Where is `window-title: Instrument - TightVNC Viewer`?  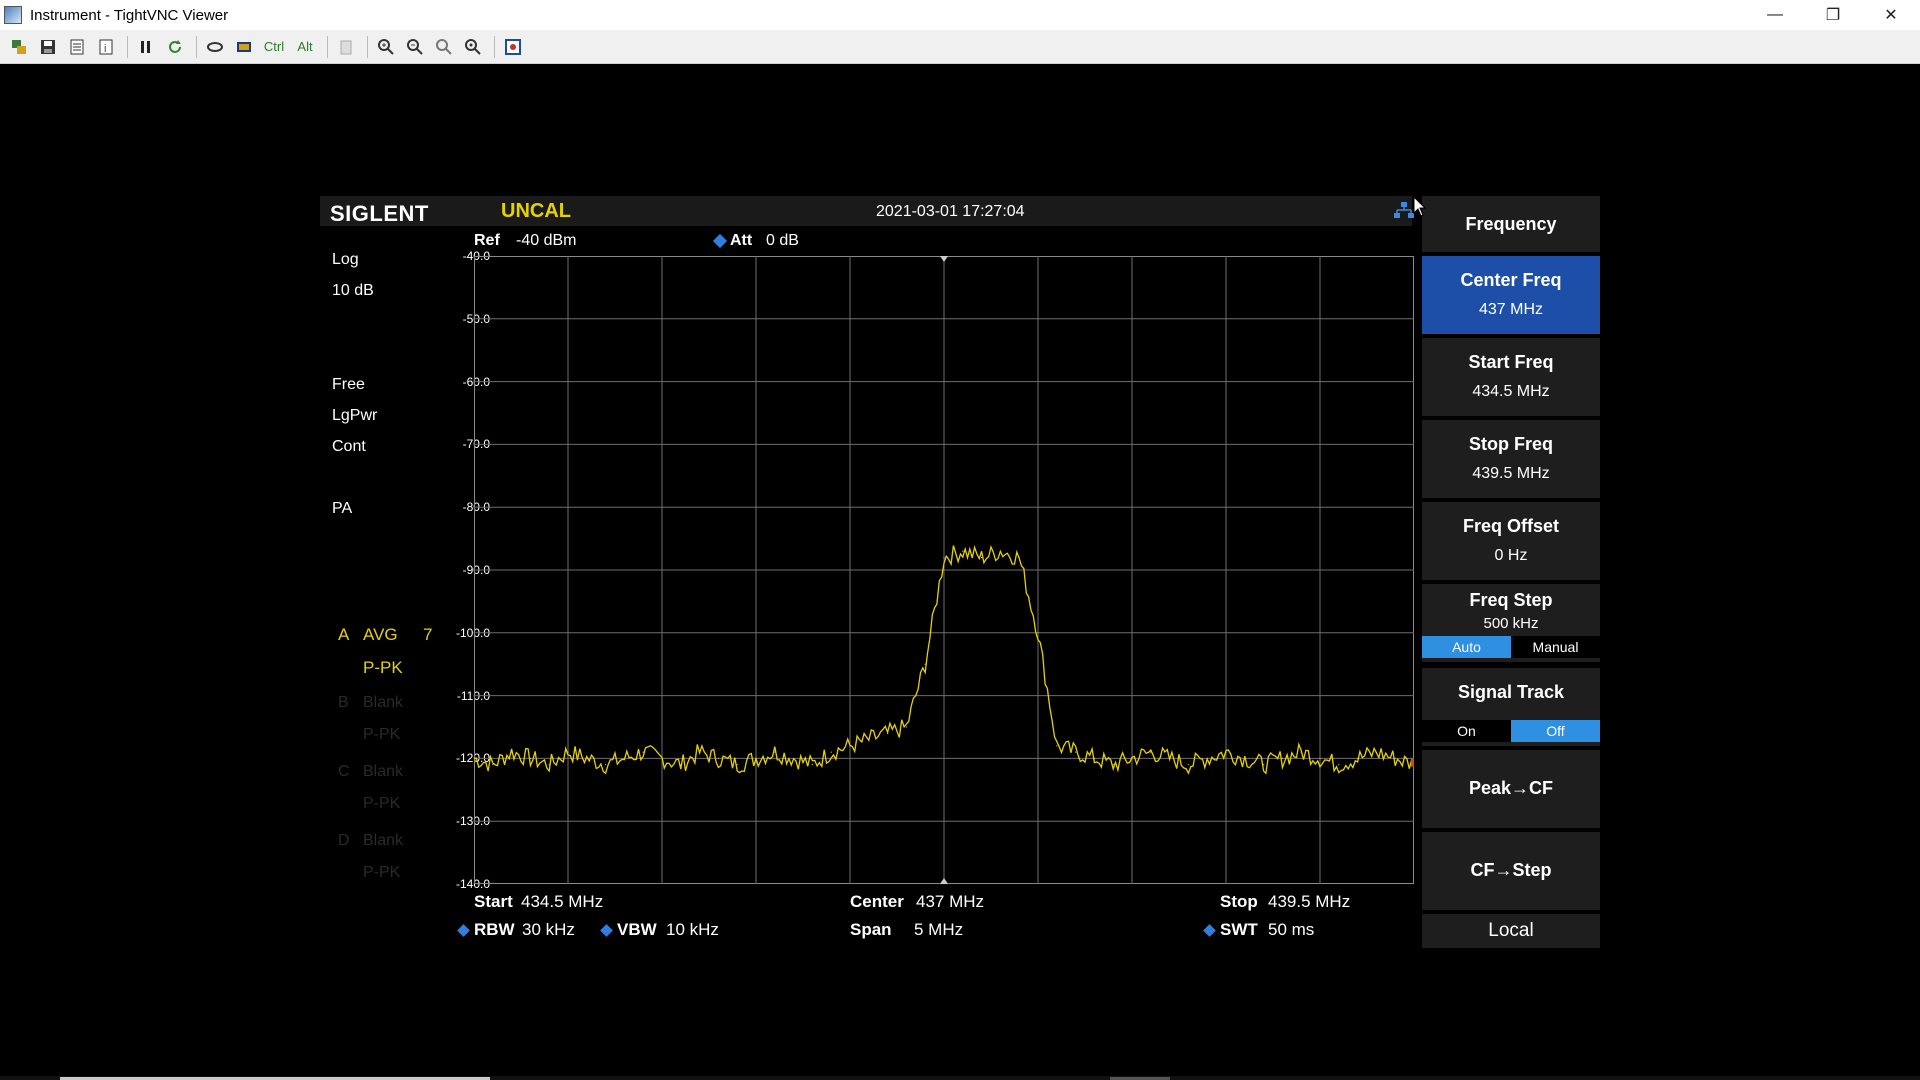
window-title: Instrument - TightVNC Viewer is located at coordinates (129, 15).